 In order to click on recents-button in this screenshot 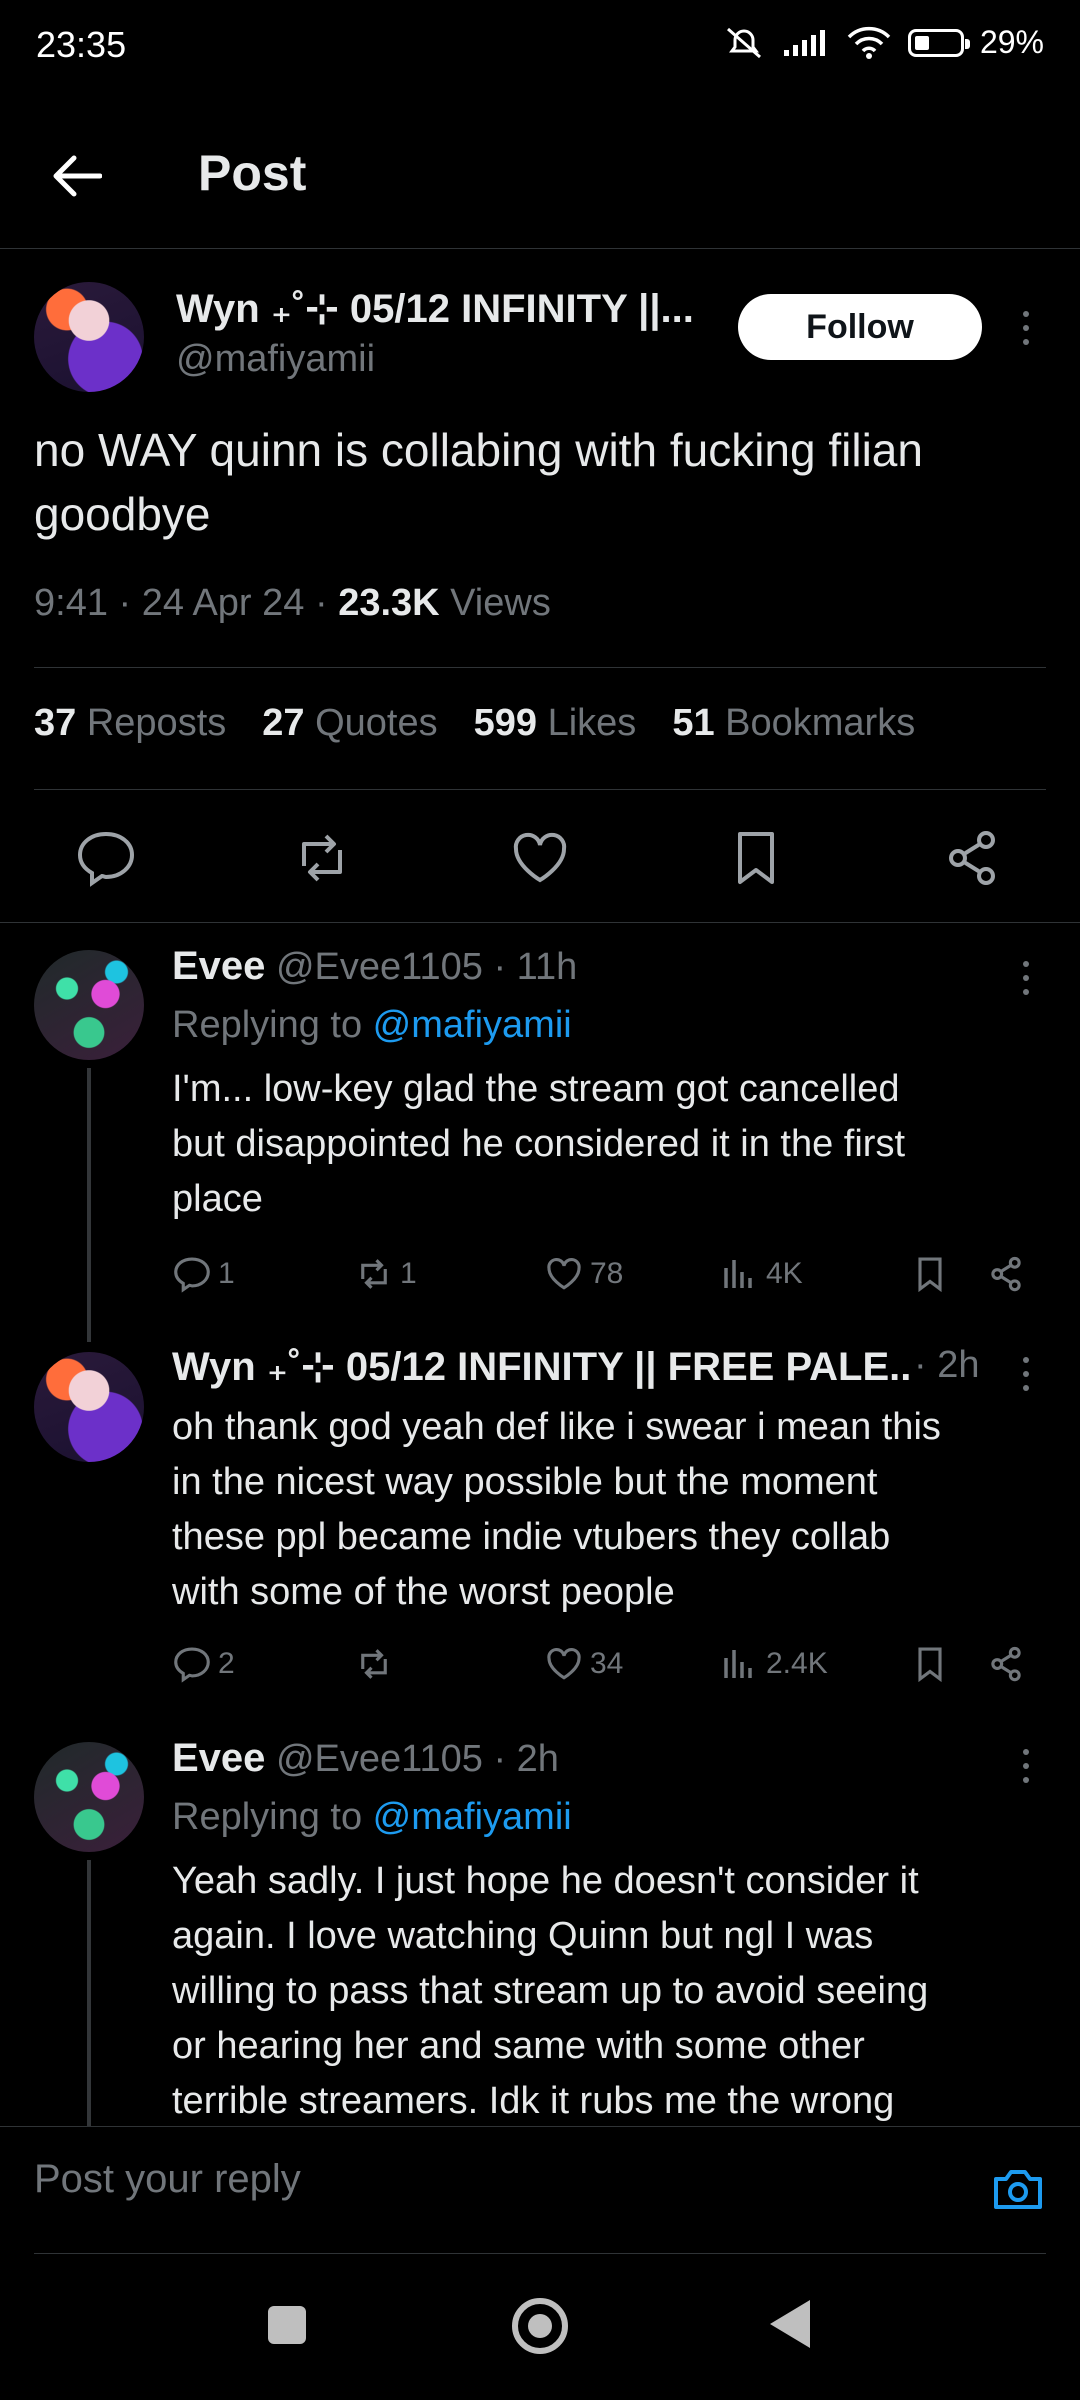, I will do `click(287, 2325)`.